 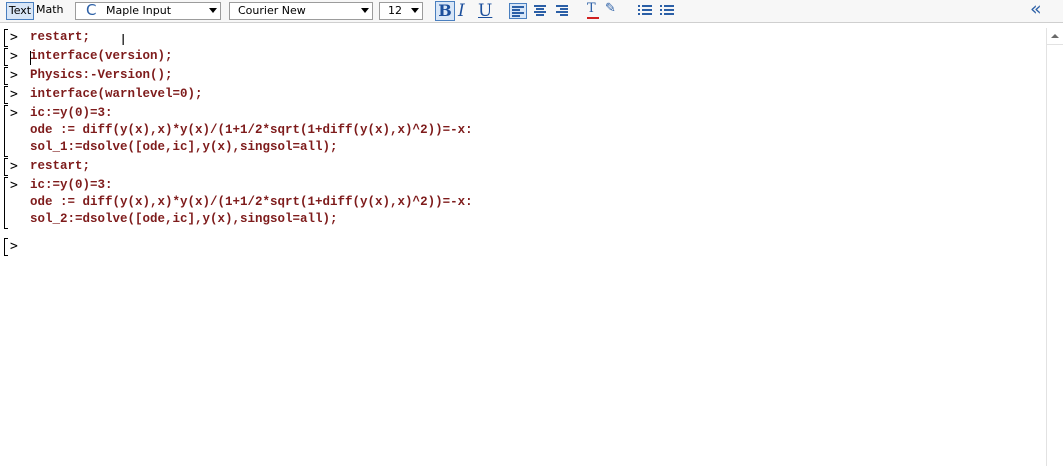 What do you see at coordinates (272, 10) in the screenshot?
I see `font-family-value: Courier New` at bounding box center [272, 10].